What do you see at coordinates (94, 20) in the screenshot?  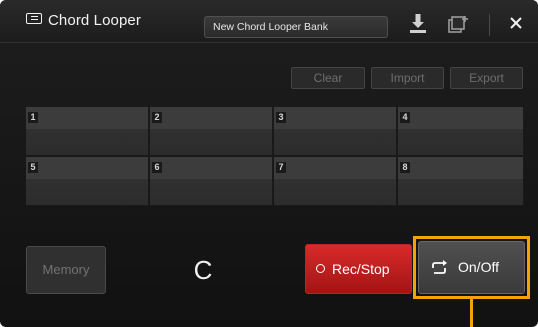 I see `window-title: Chord Looper` at bounding box center [94, 20].